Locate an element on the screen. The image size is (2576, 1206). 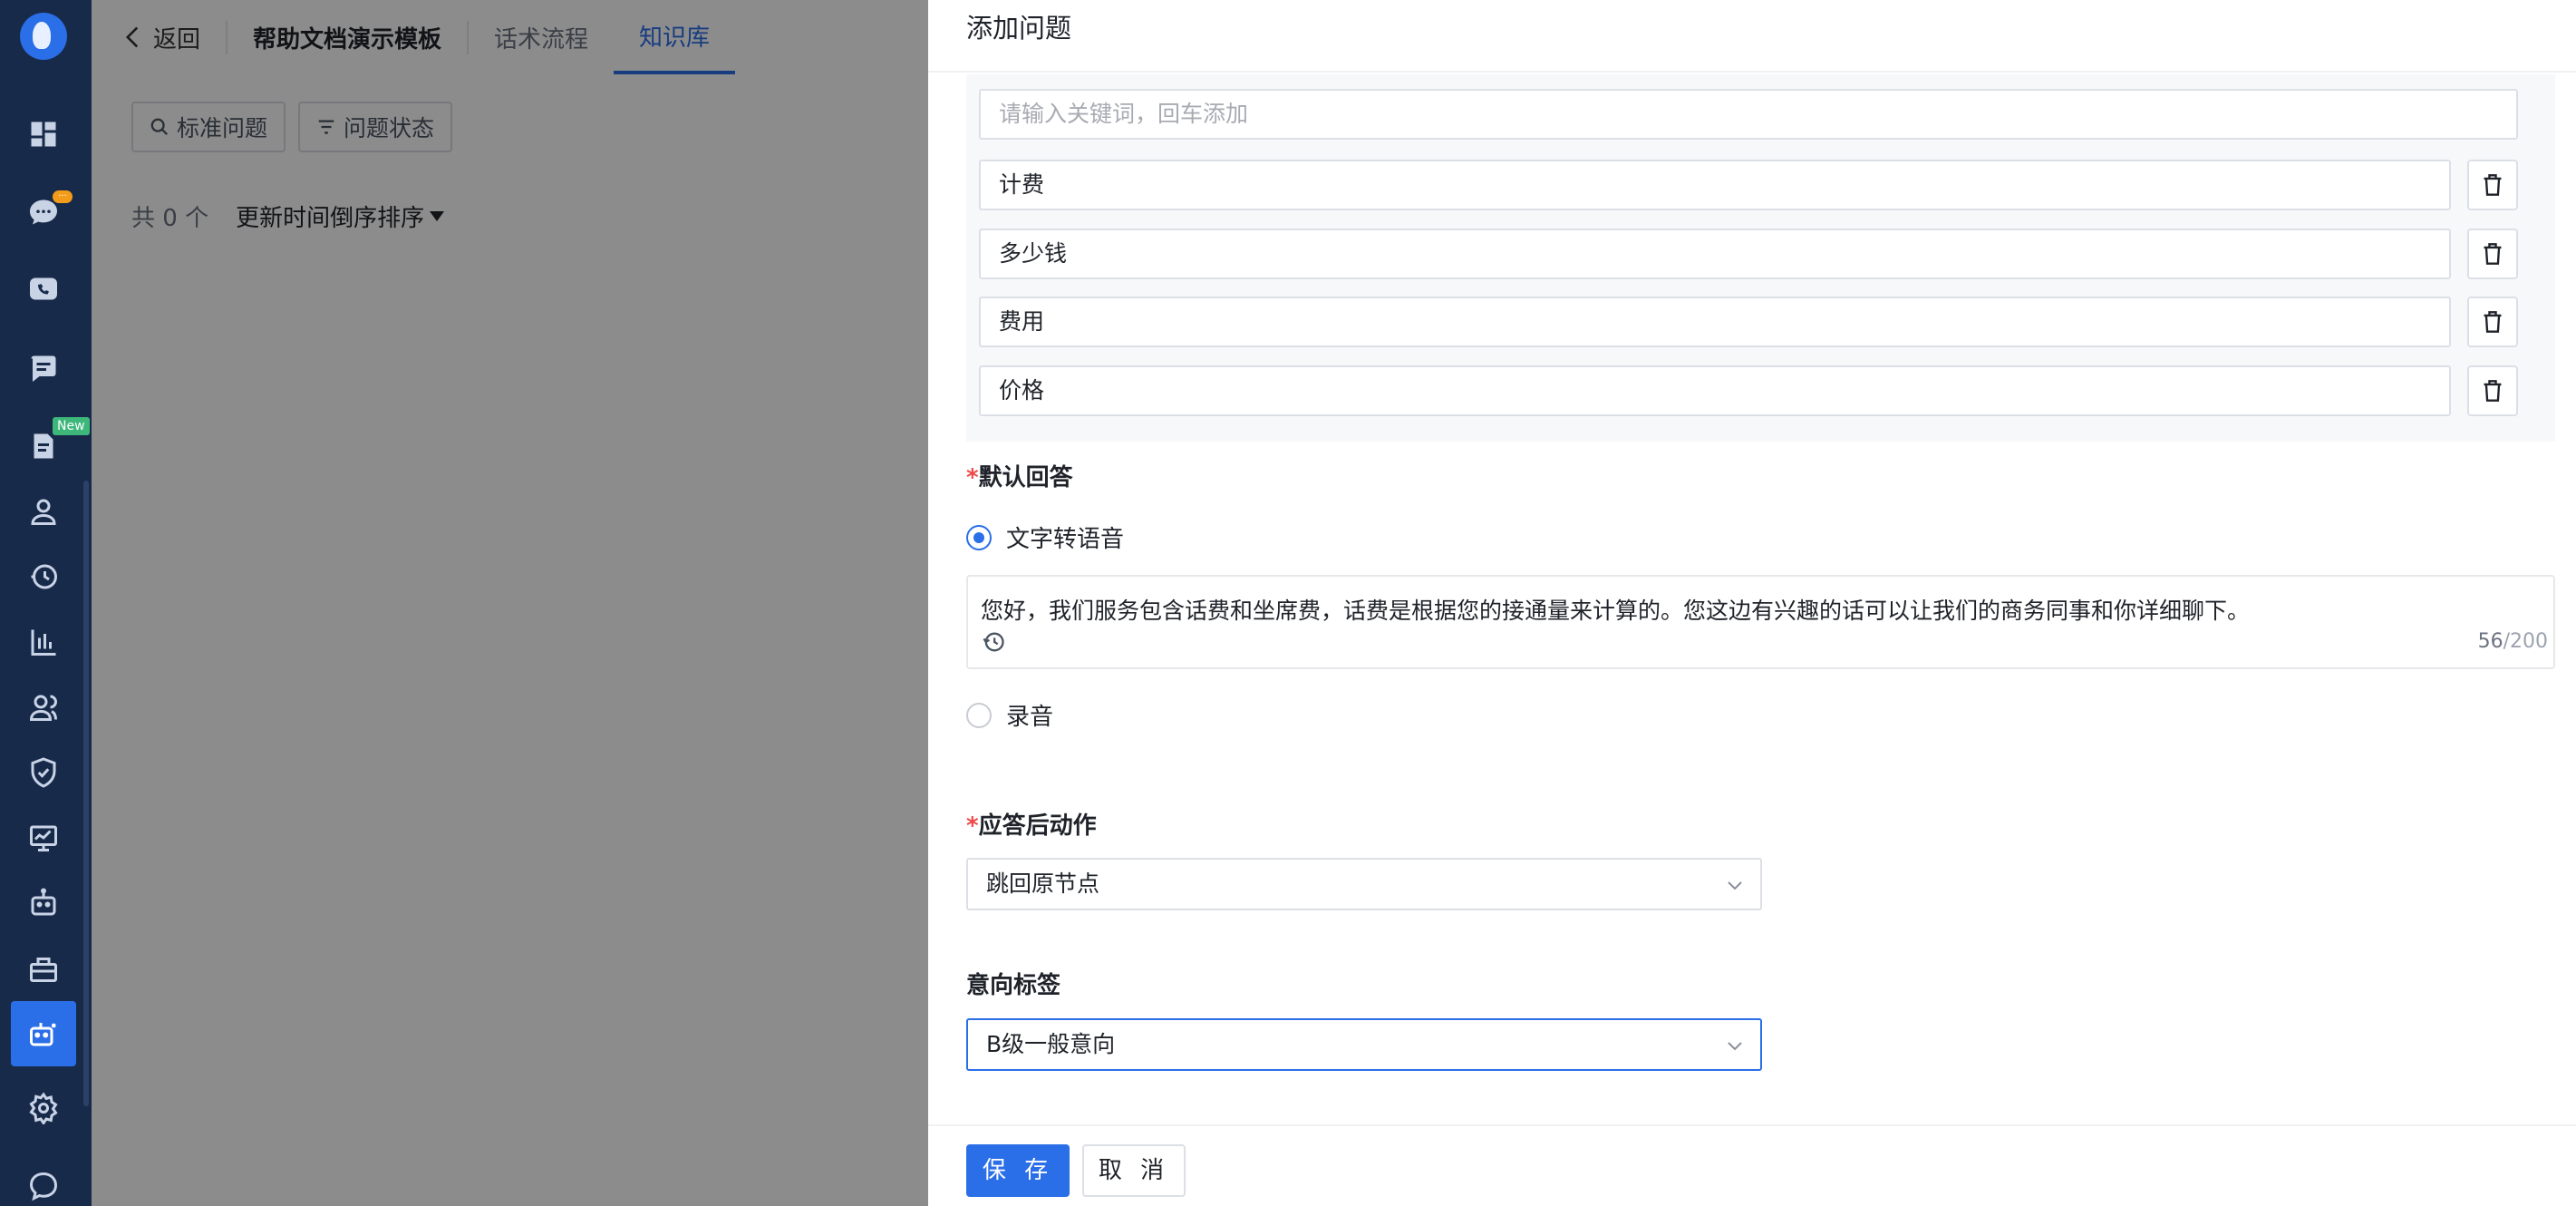
keyword-item: 费用 is located at coordinates (1715, 322).